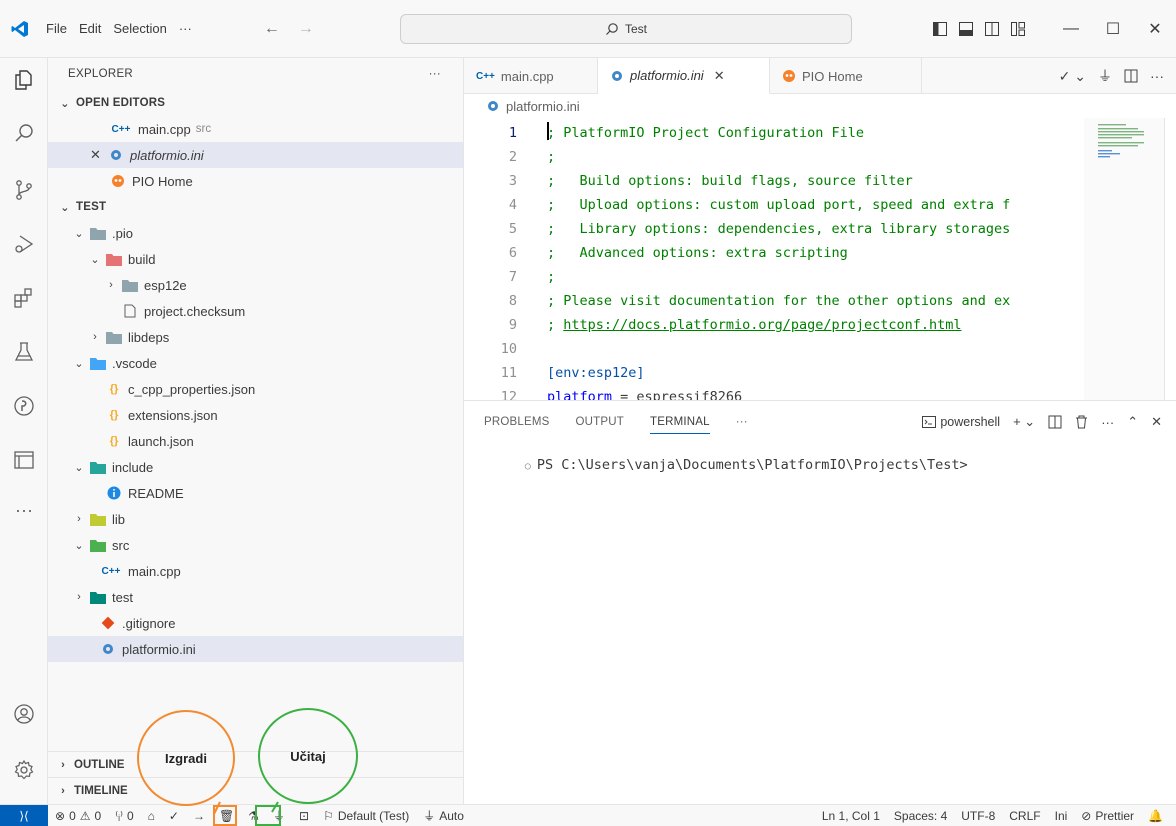  What do you see at coordinates (272, 29) in the screenshot?
I see `back-arrow-icon: ←` at bounding box center [272, 29].